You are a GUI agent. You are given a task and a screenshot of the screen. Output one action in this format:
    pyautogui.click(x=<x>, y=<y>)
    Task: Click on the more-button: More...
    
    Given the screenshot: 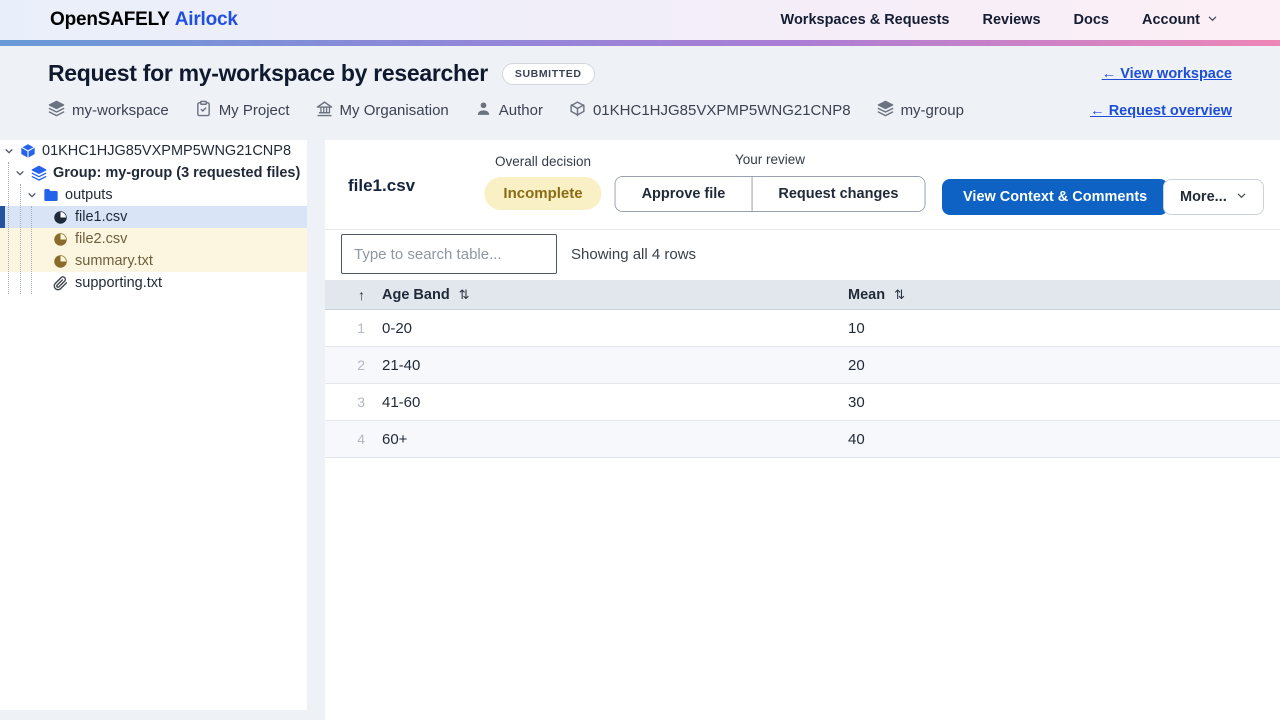 What is the action you would take?
    pyautogui.click(x=1213, y=197)
    